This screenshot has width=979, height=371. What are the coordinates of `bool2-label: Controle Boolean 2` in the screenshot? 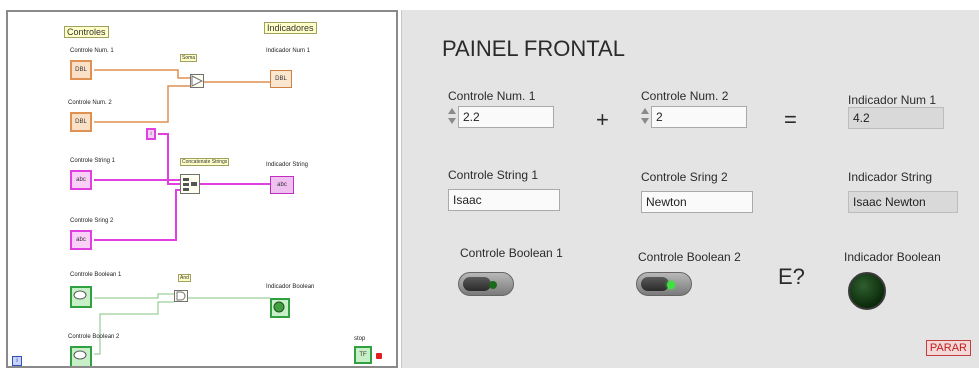 It's located at (689, 257).